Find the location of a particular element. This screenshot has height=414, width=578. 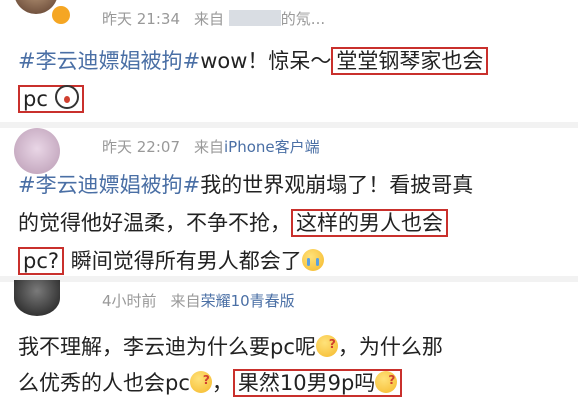

highlight-box: 这样的男人也会 is located at coordinates (369, 223).